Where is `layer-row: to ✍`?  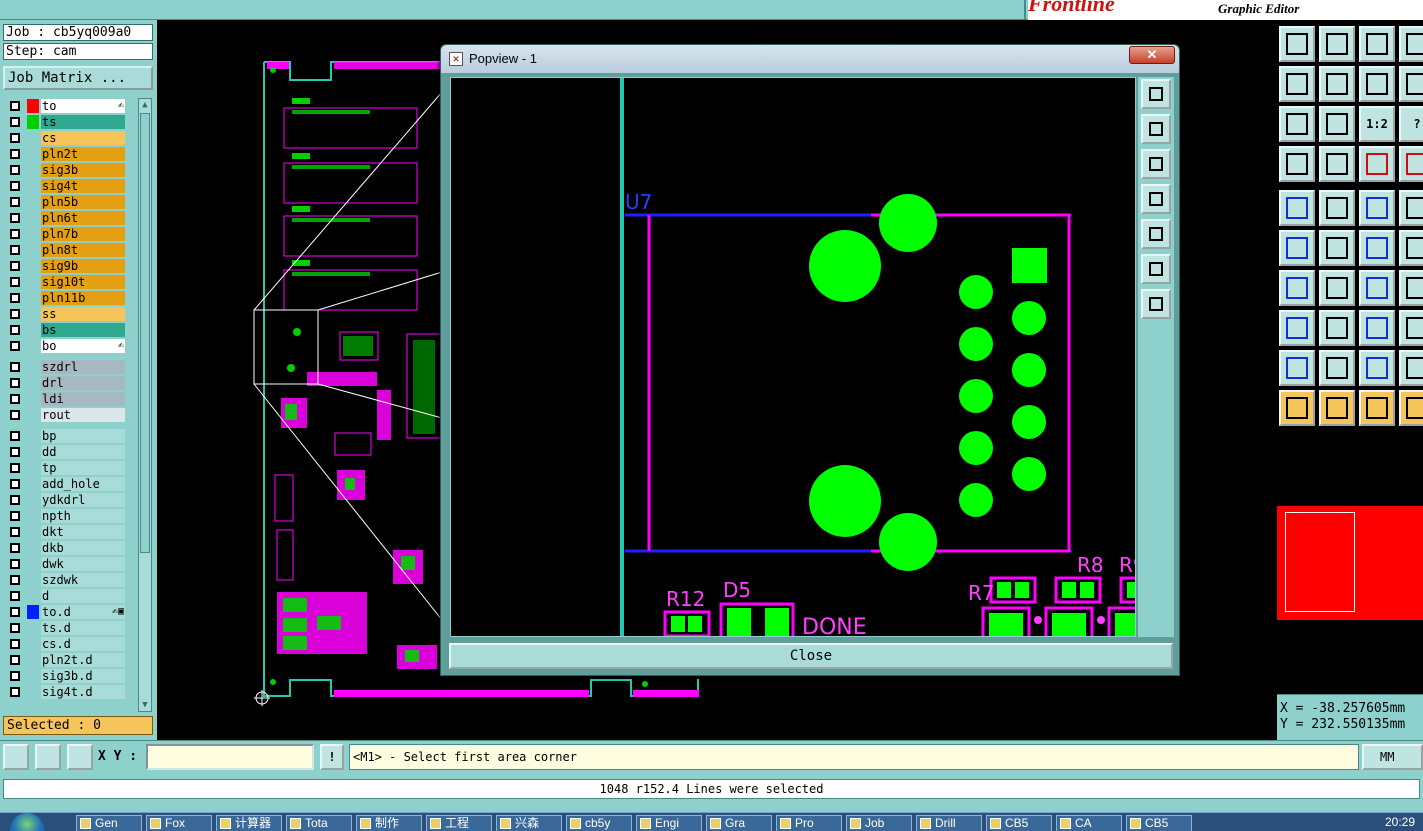
layer-row: to ✍ is located at coordinates (65, 106).